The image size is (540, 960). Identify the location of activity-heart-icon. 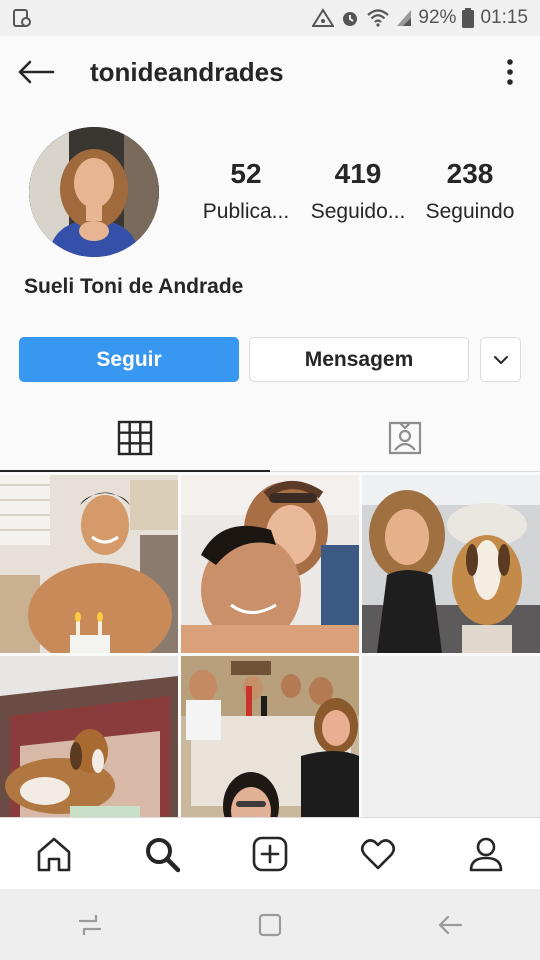
(378, 853).